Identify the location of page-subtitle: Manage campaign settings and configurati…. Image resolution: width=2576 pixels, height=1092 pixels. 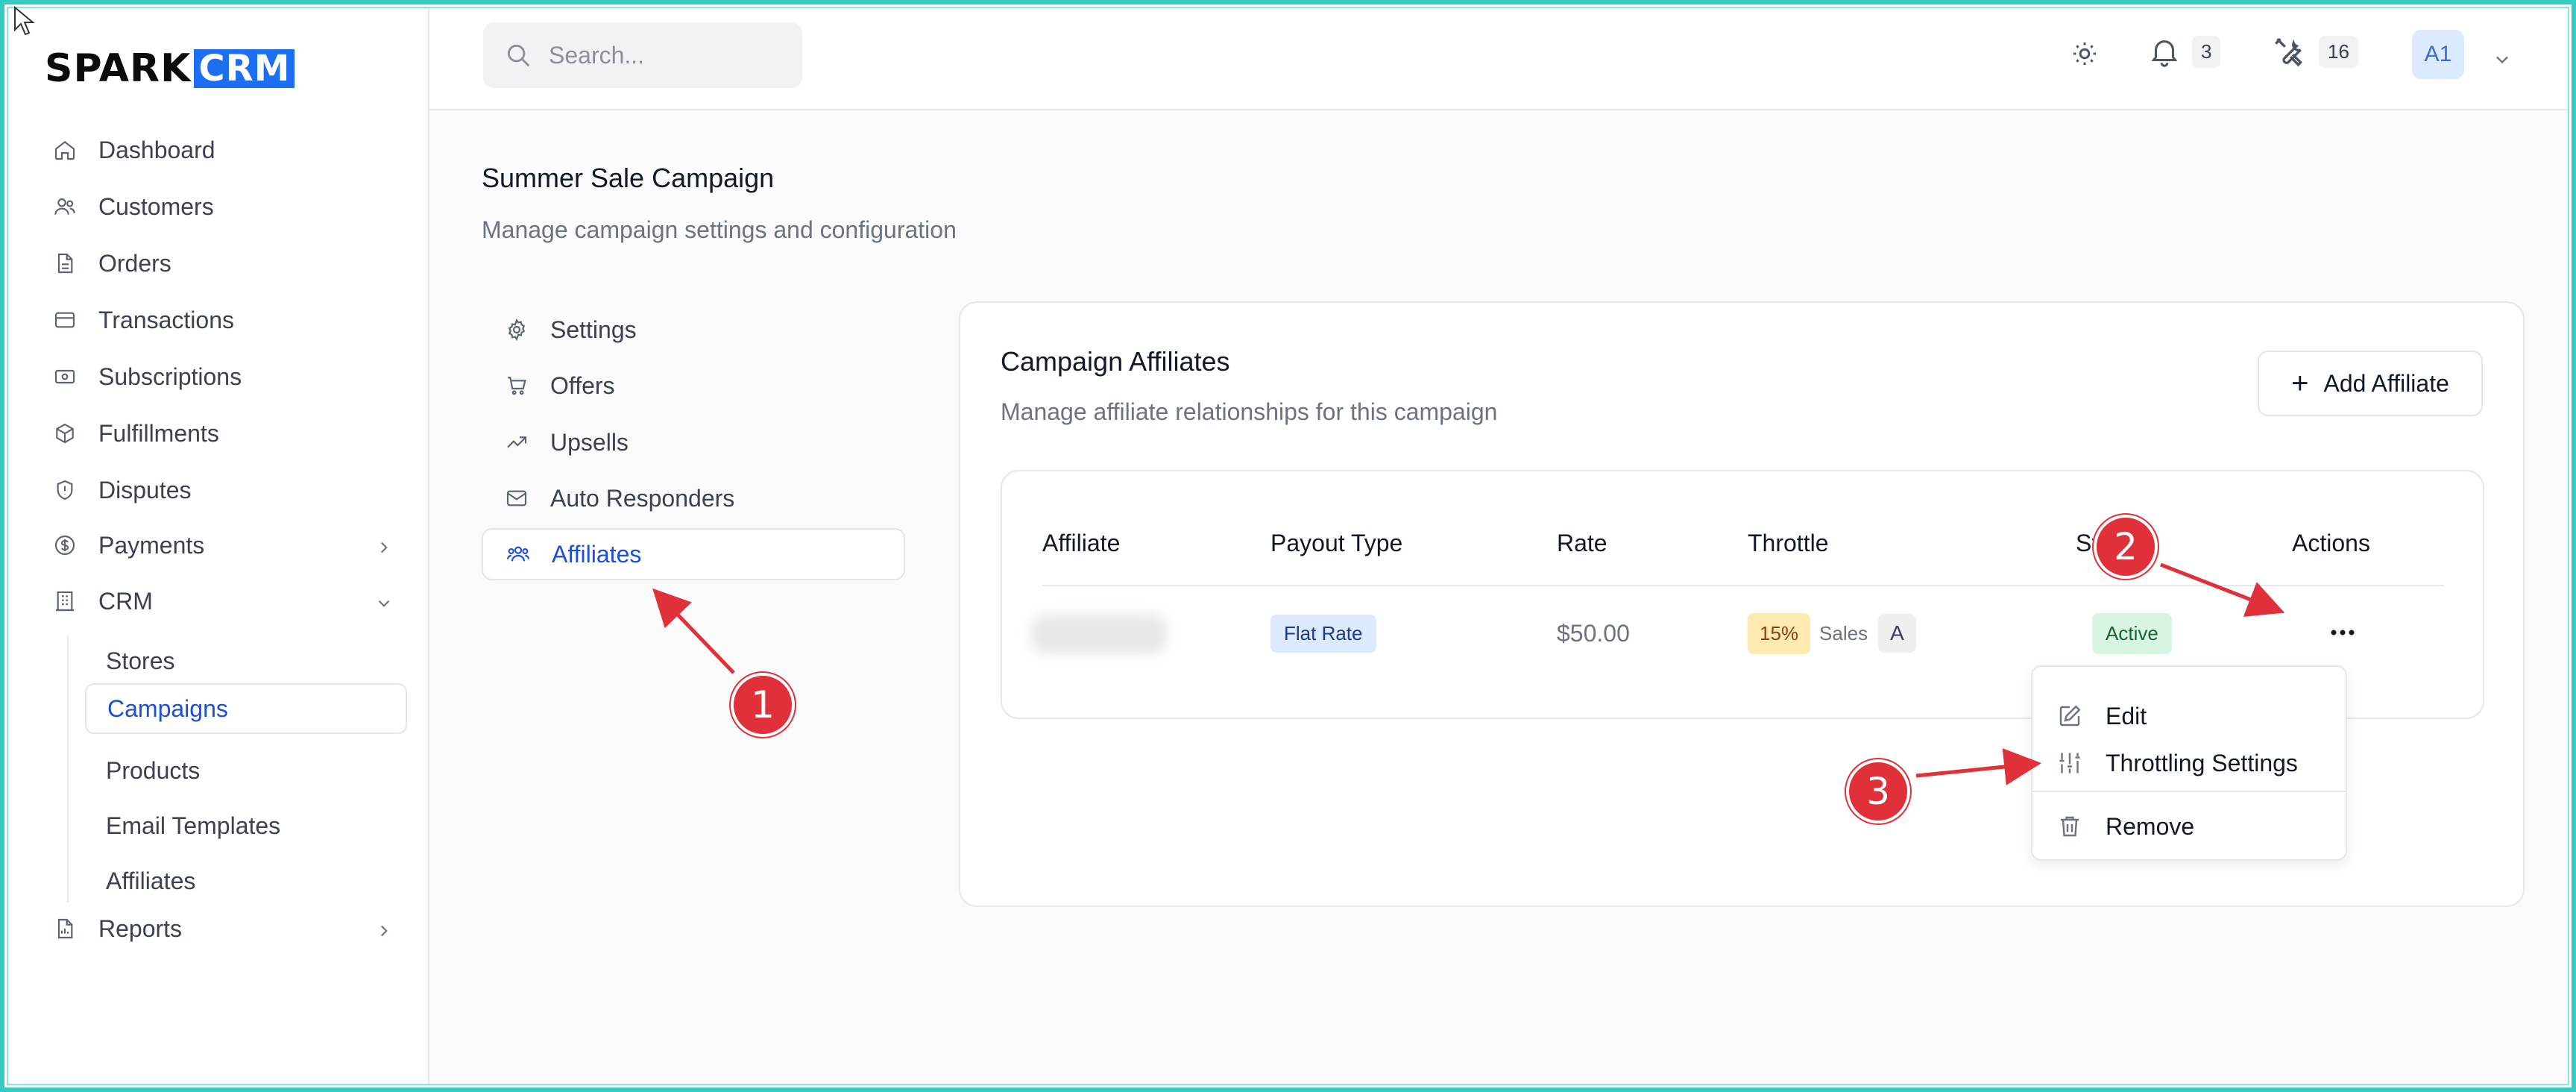
(719, 229).